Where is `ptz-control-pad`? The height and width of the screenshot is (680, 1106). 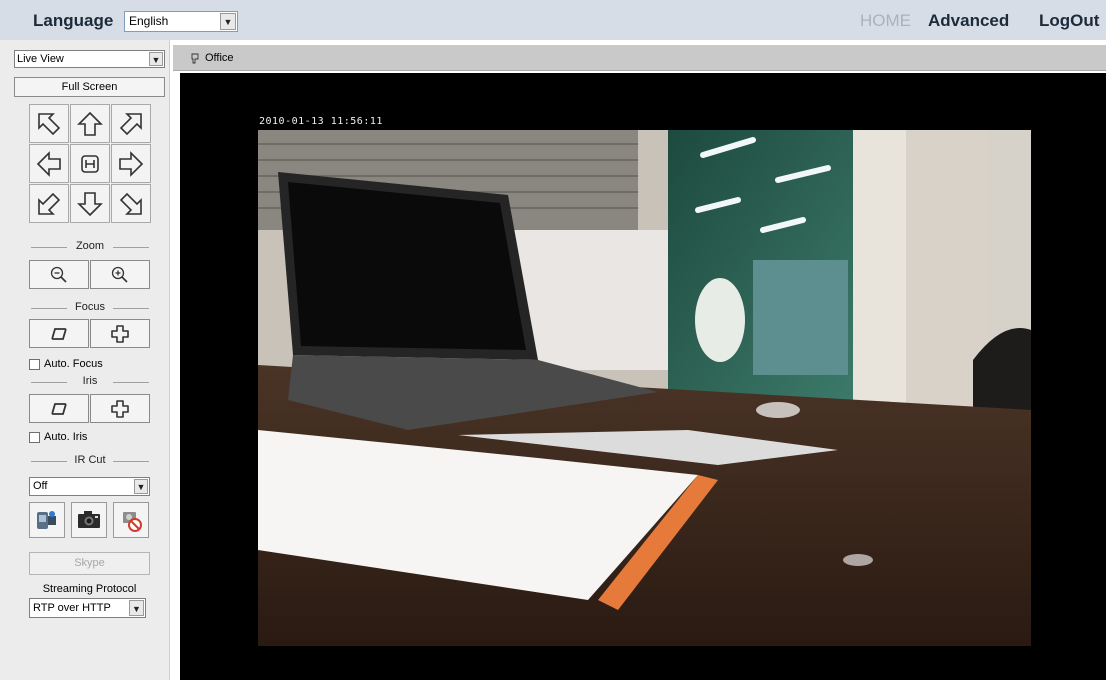
ptz-control-pad is located at coordinates (90, 163).